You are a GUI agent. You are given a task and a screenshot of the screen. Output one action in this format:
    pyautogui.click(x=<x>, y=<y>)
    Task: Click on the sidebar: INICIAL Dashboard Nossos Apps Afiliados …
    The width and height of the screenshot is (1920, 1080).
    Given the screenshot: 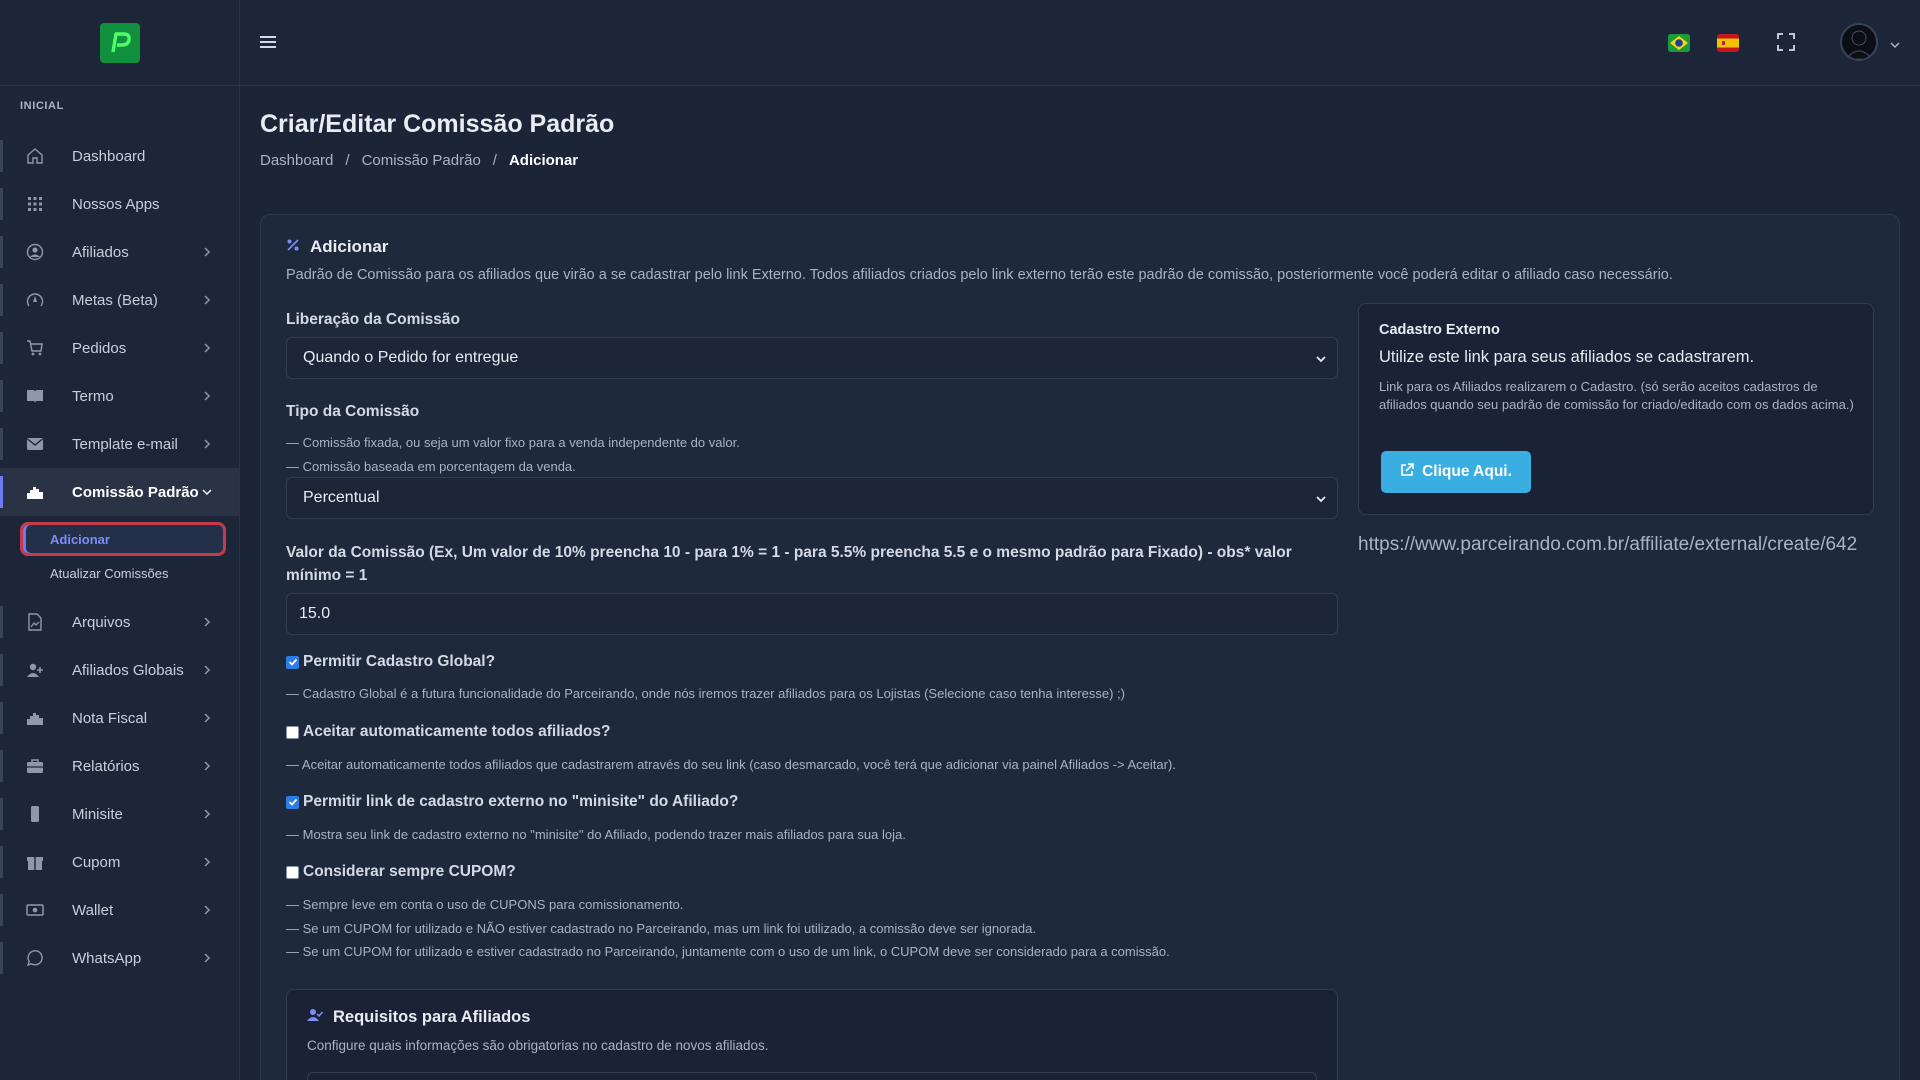 What is the action you would take?
    pyautogui.click(x=120, y=540)
    